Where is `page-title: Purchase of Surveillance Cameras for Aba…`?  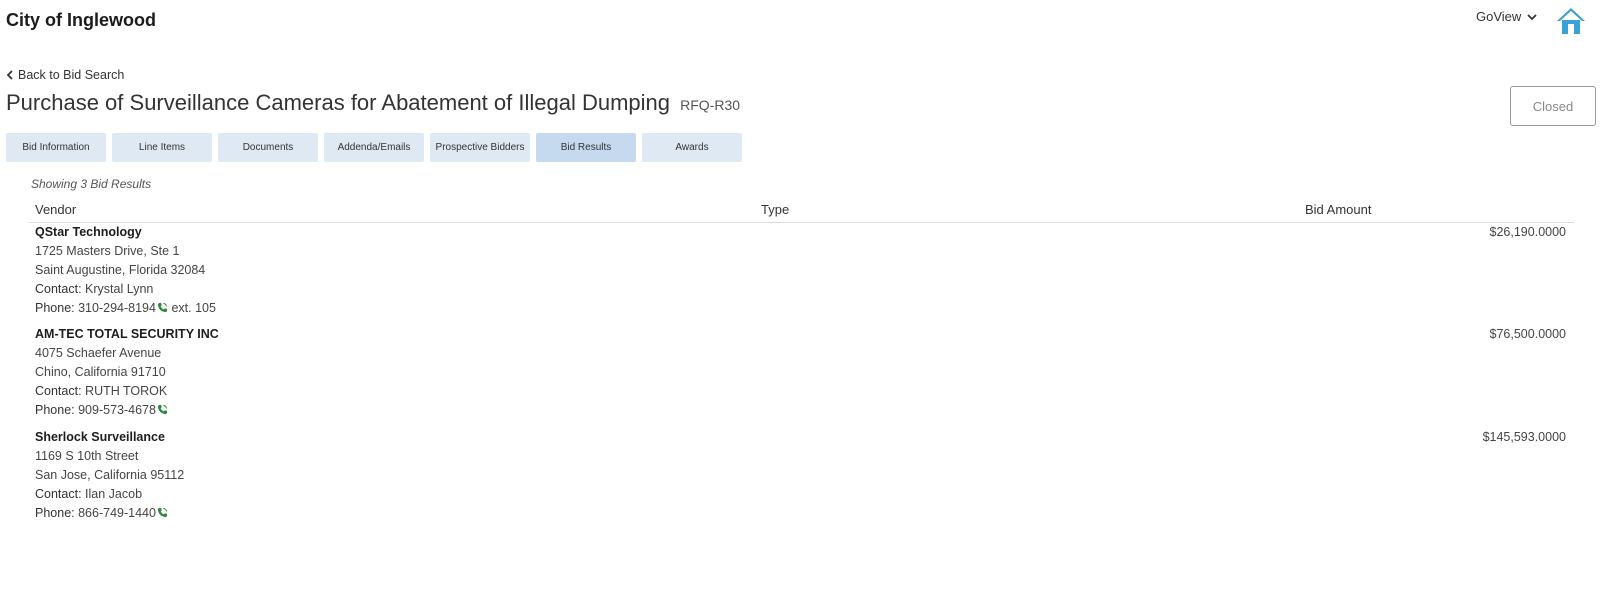 page-title: Purchase of Surveillance Cameras for Aba… is located at coordinates (373, 103).